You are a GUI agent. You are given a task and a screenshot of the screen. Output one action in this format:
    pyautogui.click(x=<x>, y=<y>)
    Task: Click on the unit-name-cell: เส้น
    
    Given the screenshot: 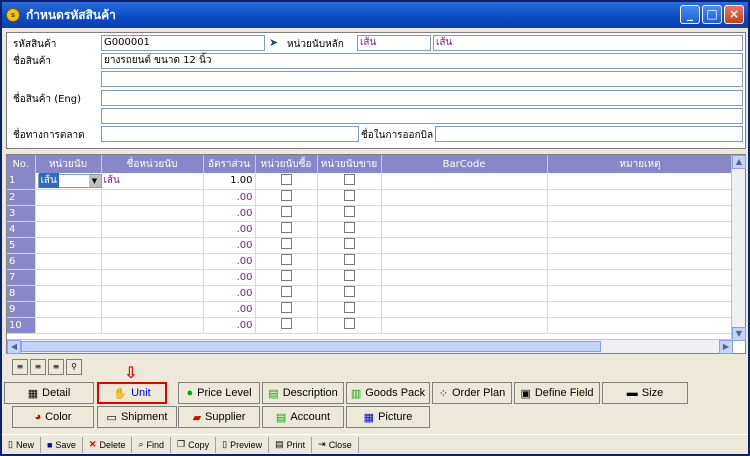 What is the action you would take?
    pyautogui.click(x=152, y=181)
    